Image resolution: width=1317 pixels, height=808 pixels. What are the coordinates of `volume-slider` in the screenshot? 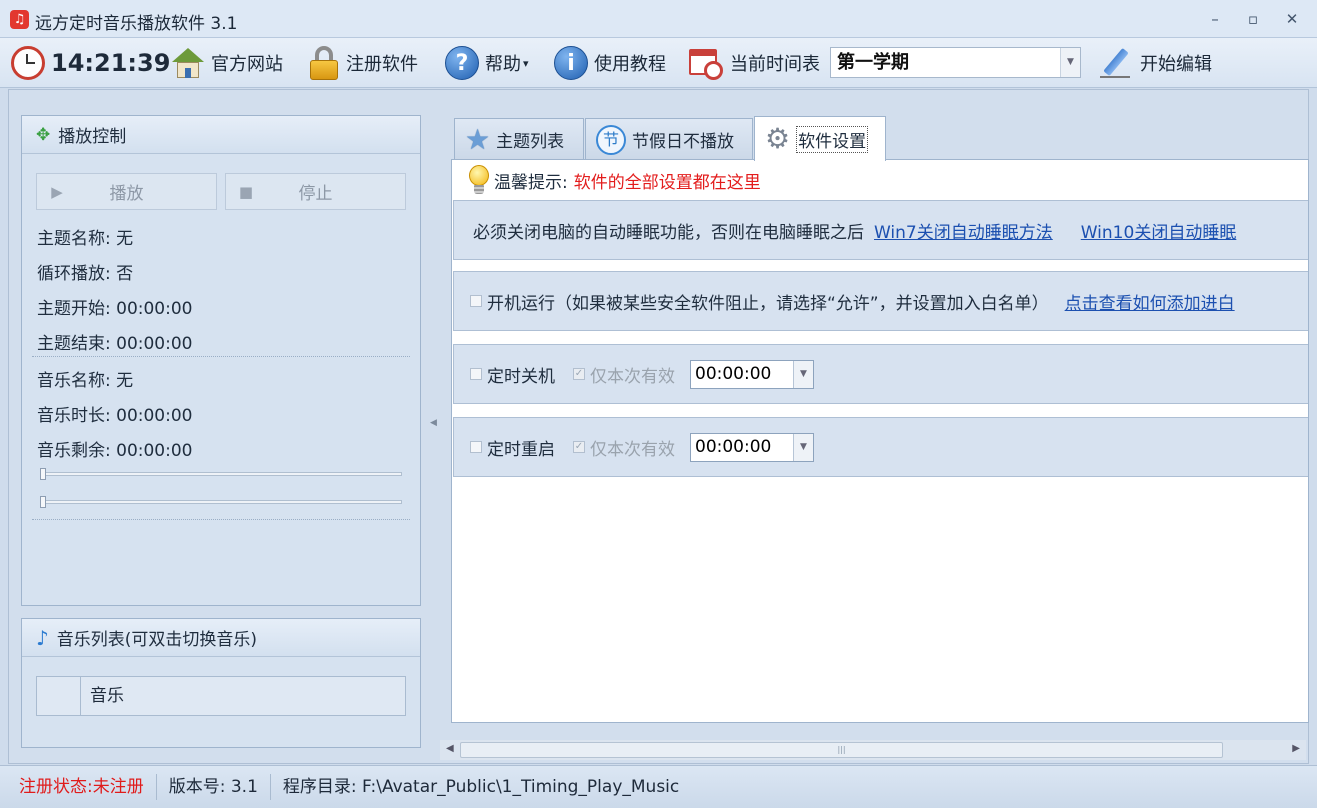 It's located at (221, 502).